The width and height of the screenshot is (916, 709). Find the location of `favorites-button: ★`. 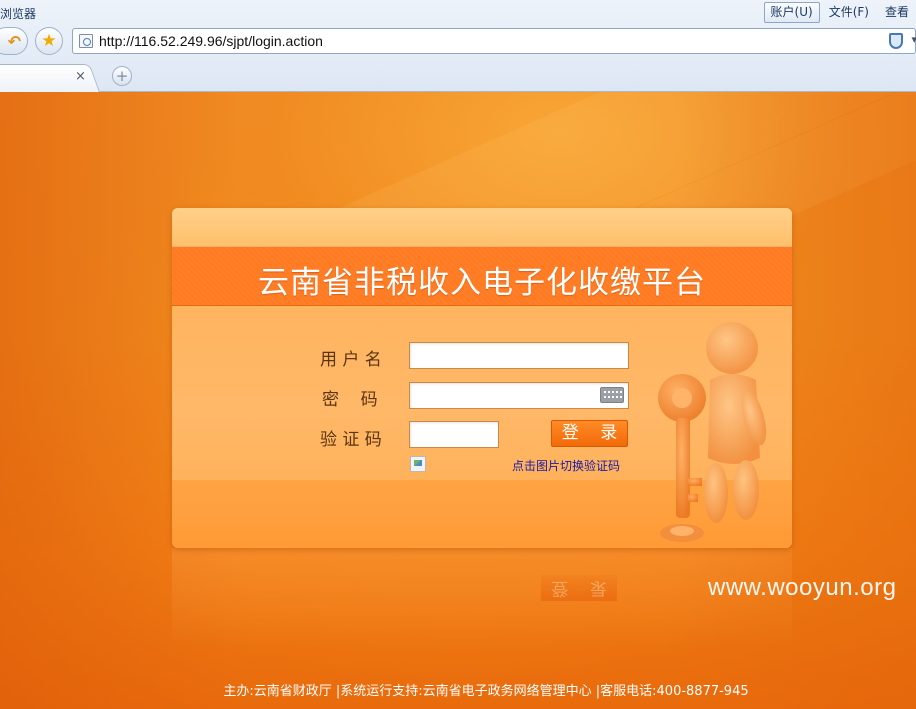

favorites-button: ★ is located at coordinates (49, 41).